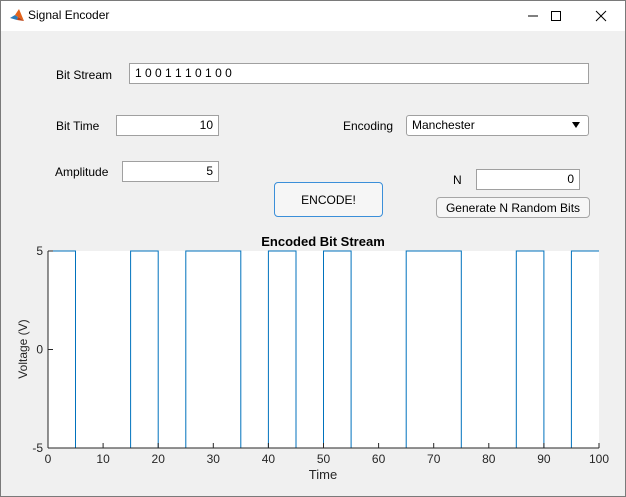  What do you see at coordinates (269, 459) in the screenshot?
I see `x-tick-label: 40` at bounding box center [269, 459].